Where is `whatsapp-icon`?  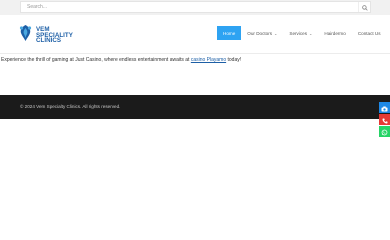
whatsapp-icon is located at coordinates (384, 132).